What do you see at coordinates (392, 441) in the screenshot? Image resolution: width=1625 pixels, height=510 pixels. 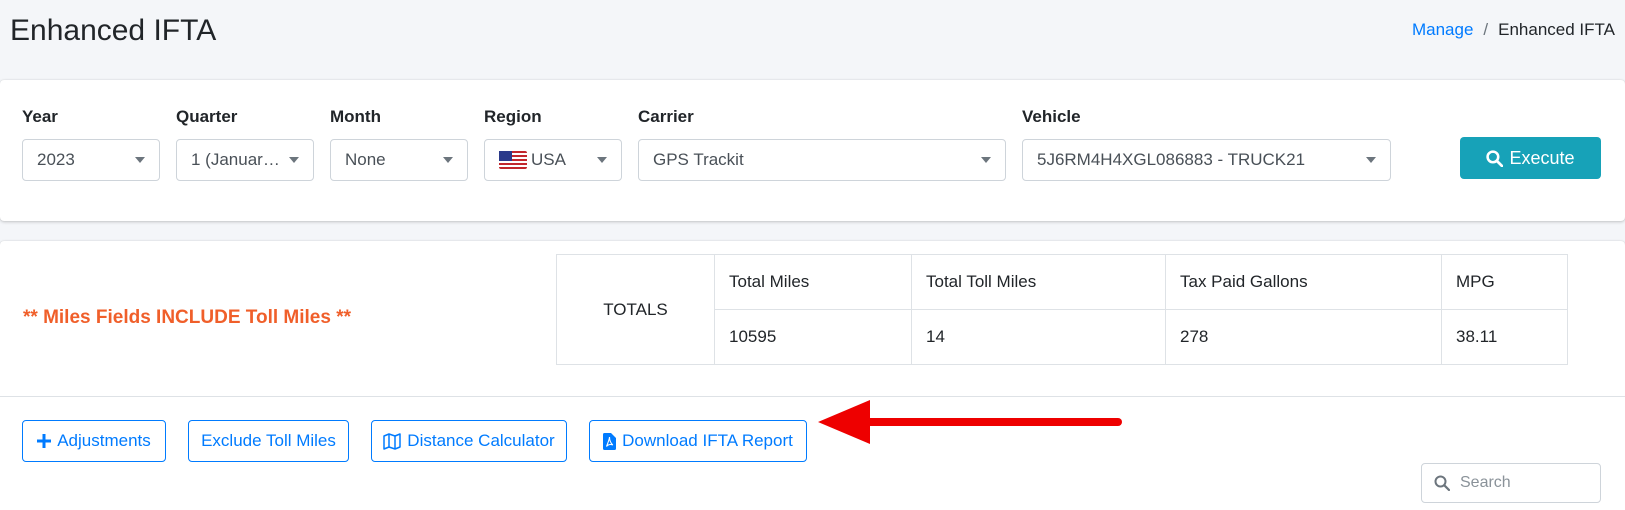 I see `map-icon` at bounding box center [392, 441].